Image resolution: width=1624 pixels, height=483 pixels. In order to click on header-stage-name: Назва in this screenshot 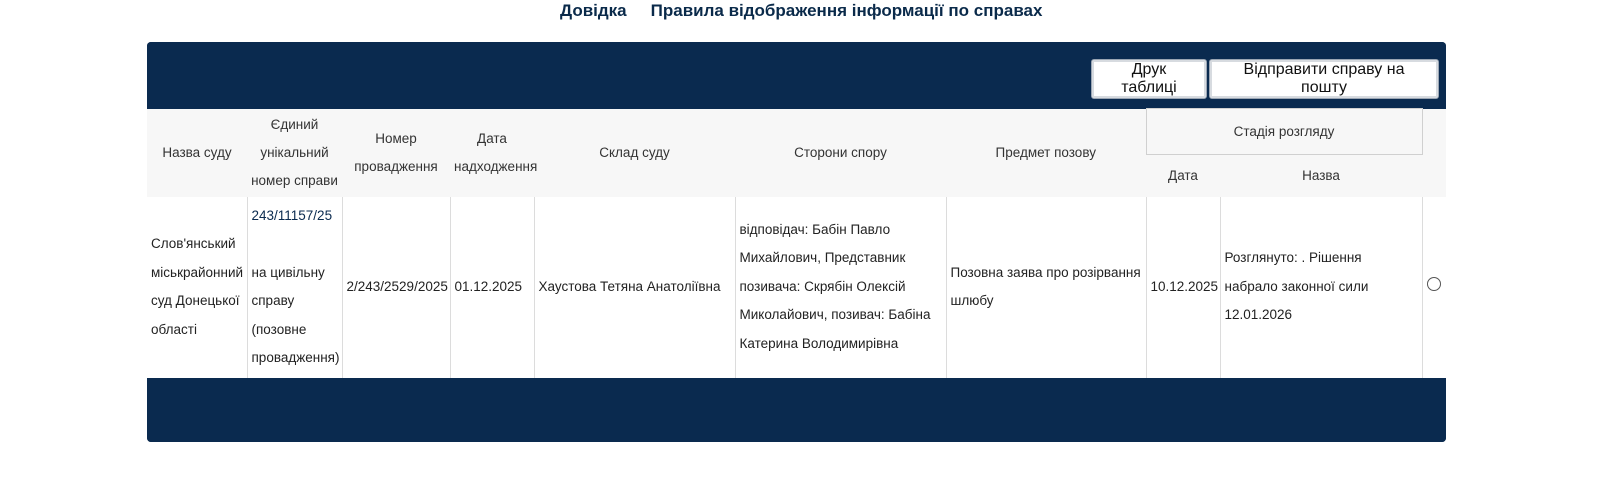, I will do `click(1321, 175)`.